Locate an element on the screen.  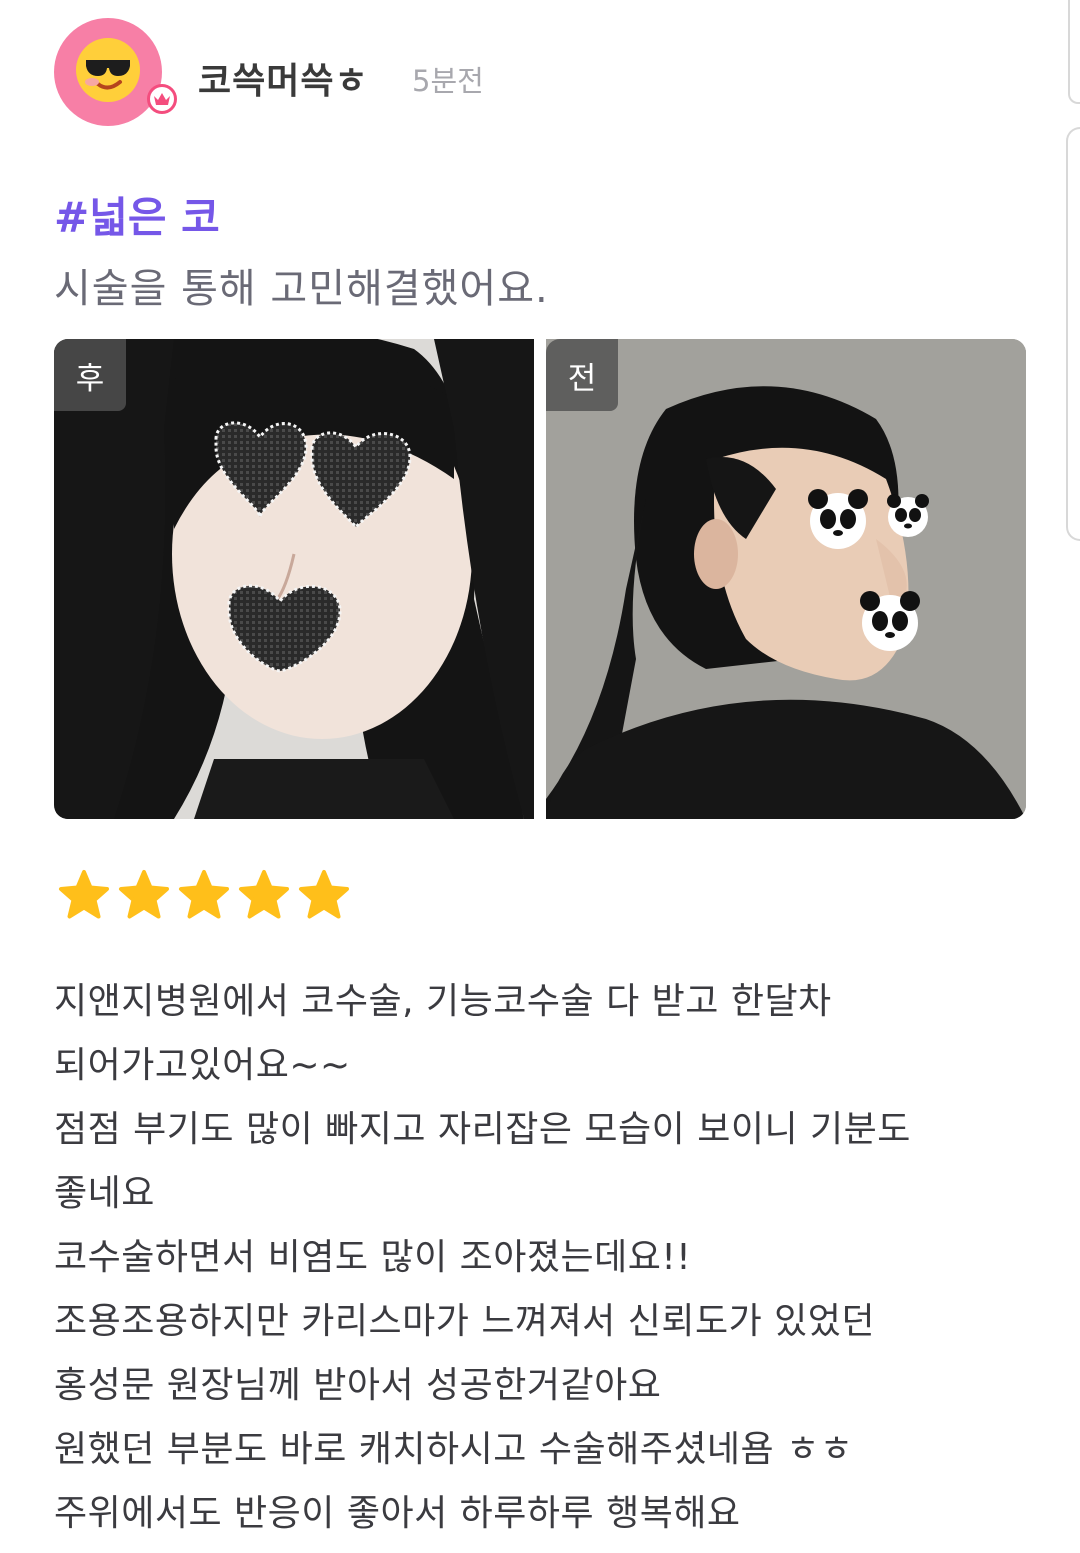
review-line: 조용조용하지만 카리스마가 느껴져서 신뢰도가 있었던 is located at coordinates (465, 1321).